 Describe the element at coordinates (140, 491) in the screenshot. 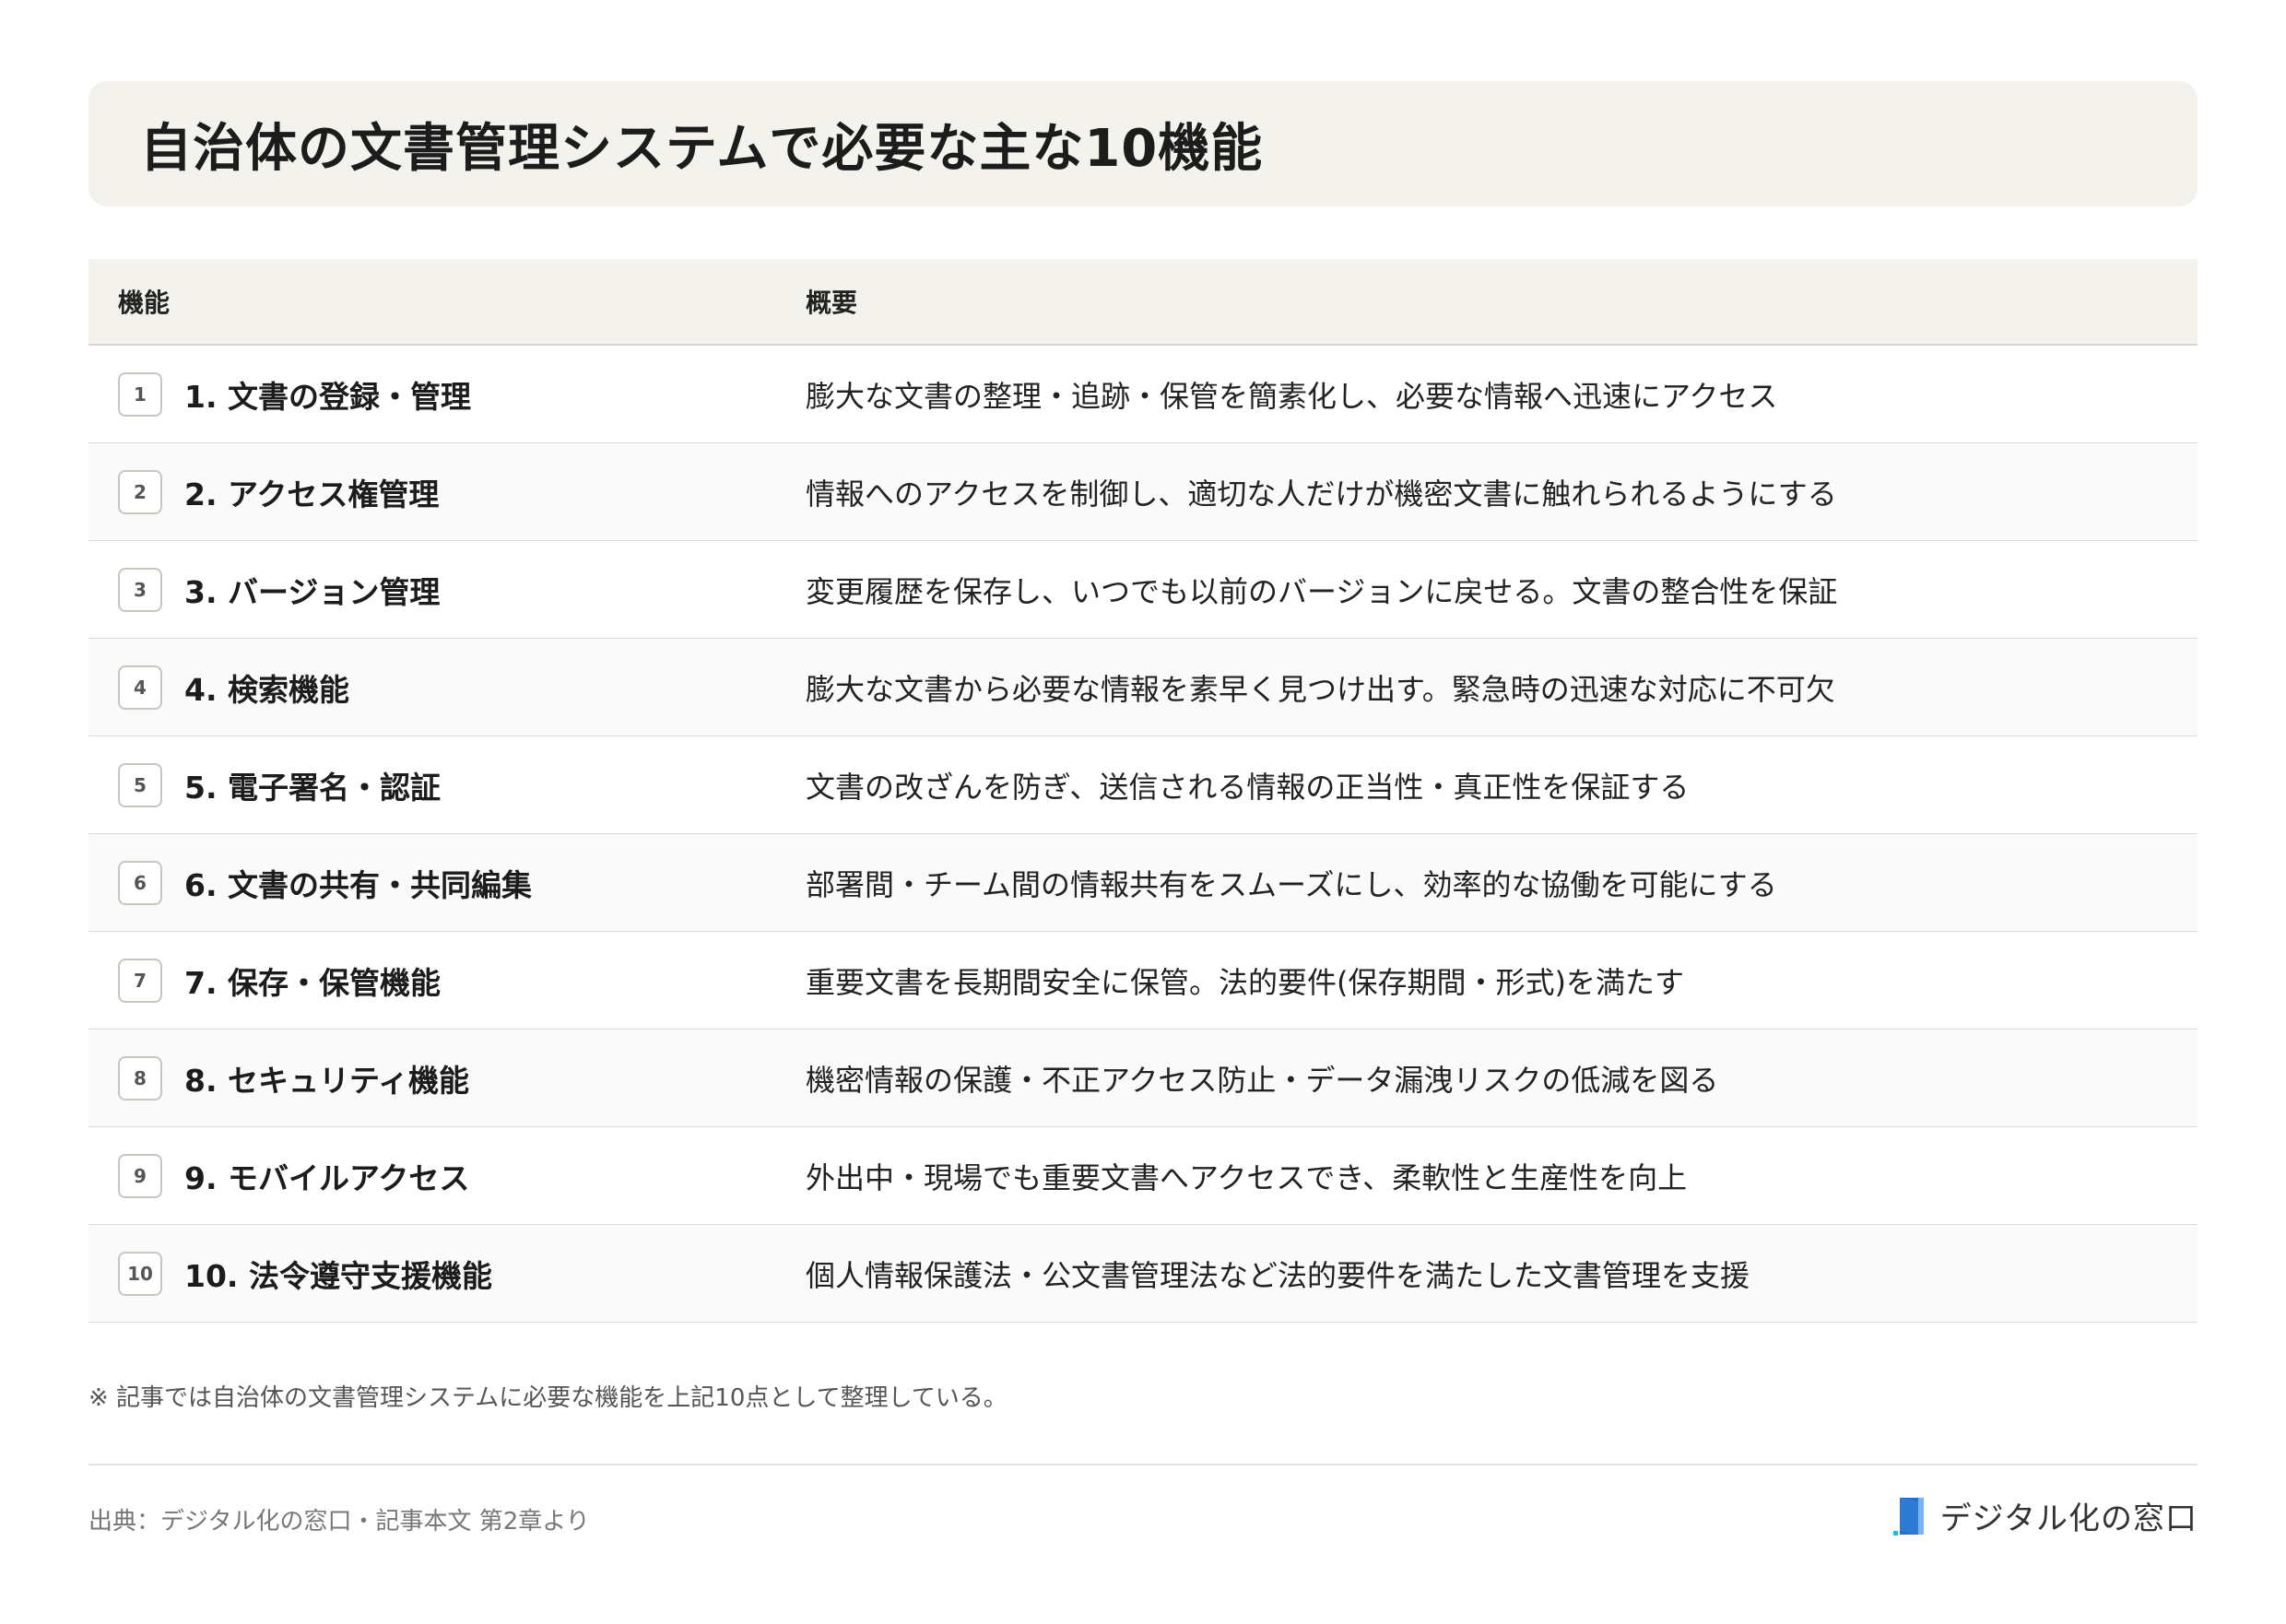

I see `number-badge: 2` at that location.